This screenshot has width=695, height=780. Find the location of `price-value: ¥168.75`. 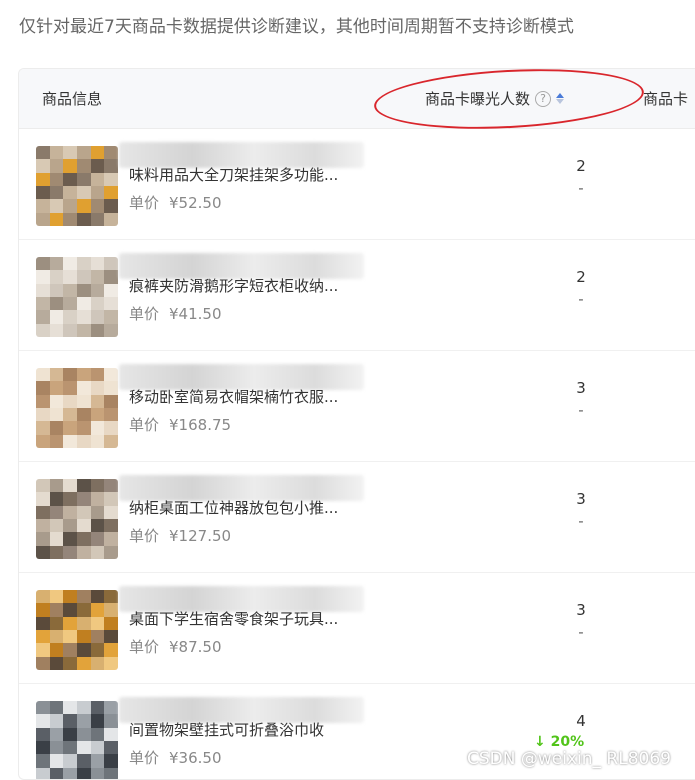

price-value: ¥168.75 is located at coordinates (200, 425).